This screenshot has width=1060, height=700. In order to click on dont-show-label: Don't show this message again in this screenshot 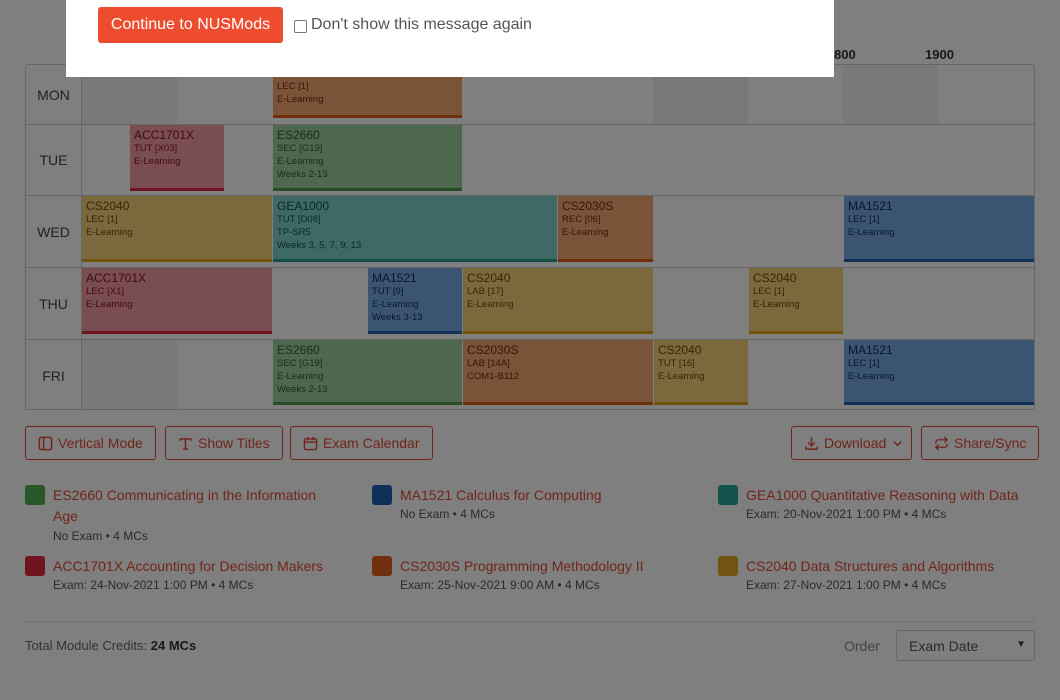, I will do `click(421, 25)`.